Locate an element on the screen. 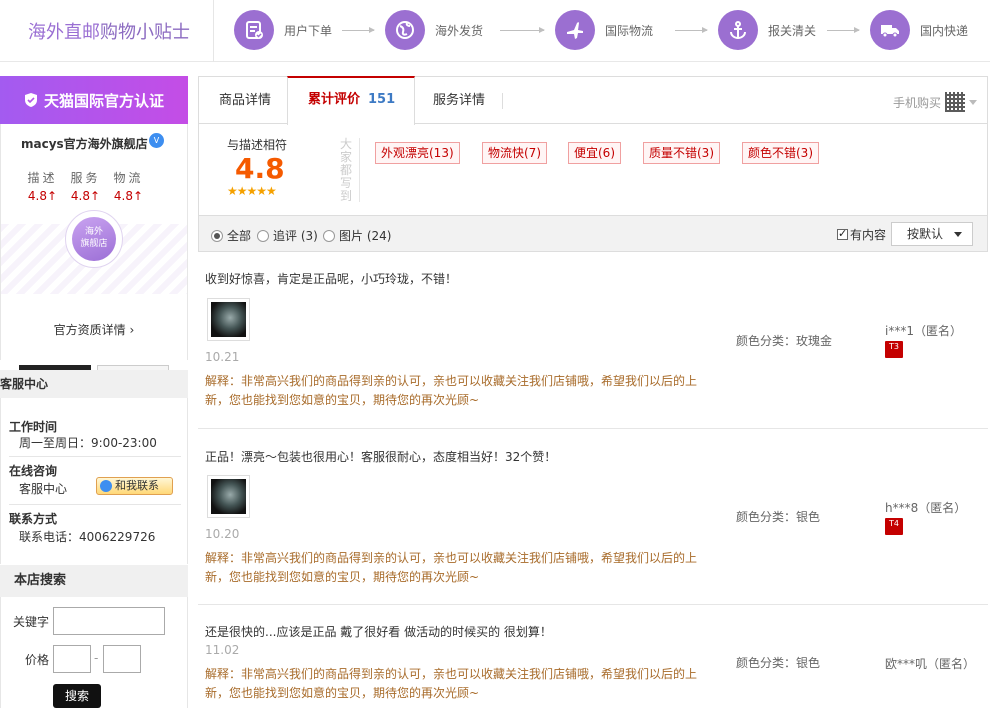  impression-tag: 外观漂亮(13) is located at coordinates (417, 153).